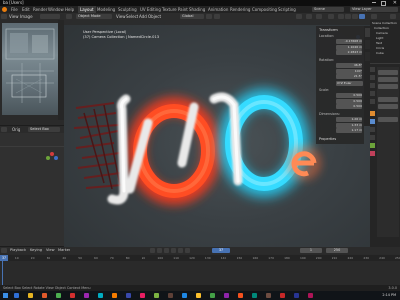 Image resolution: width=400 pixels, height=300 pixels. What do you see at coordinates (173, 250) in the screenshot?
I see `play-icon` at bounding box center [173, 250].